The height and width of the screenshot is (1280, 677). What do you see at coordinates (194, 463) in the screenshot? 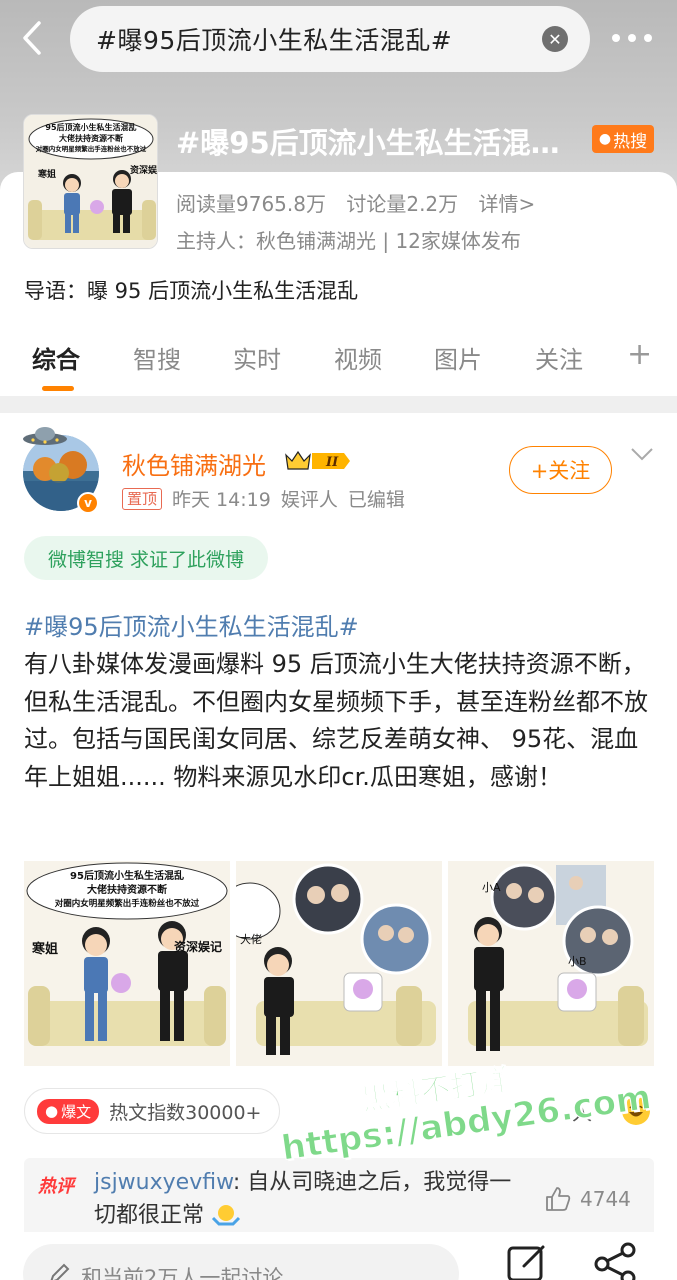
I see `author-name: 秋色铺满湖光` at bounding box center [194, 463].